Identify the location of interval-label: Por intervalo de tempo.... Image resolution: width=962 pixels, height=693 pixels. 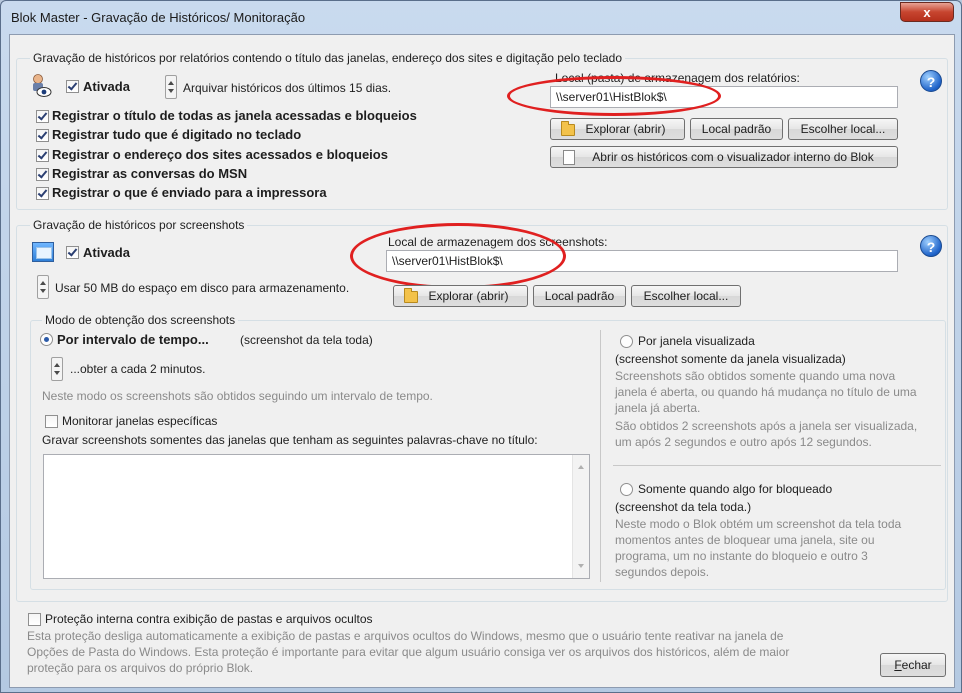
(133, 339).